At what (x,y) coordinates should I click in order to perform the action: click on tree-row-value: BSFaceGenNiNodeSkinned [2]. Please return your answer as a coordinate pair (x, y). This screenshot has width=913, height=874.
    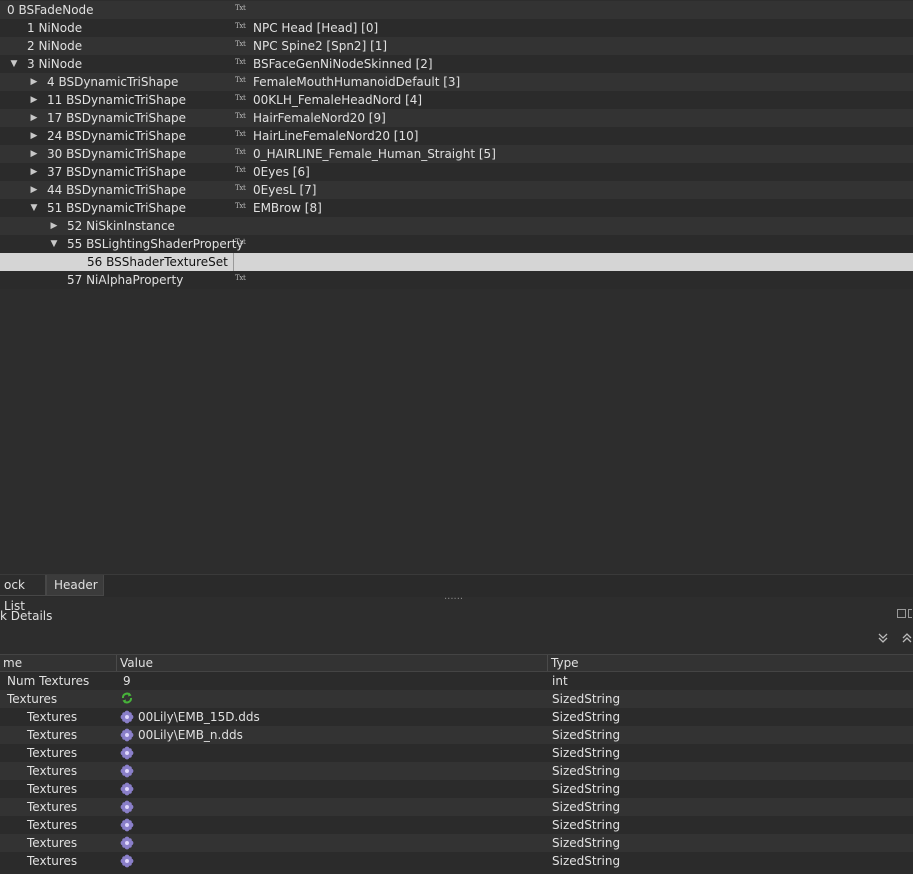
    Looking at the image, I should click on (343, 64).